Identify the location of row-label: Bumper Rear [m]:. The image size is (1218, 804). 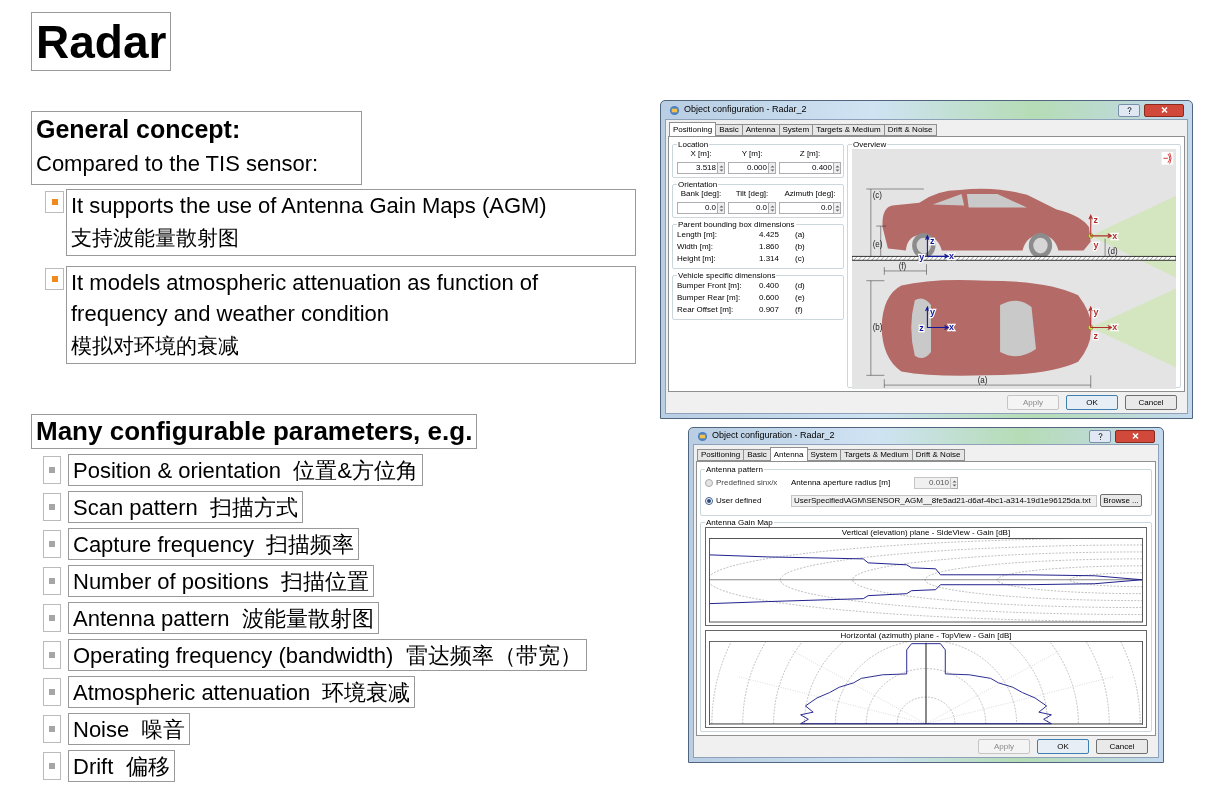
(709, 298).